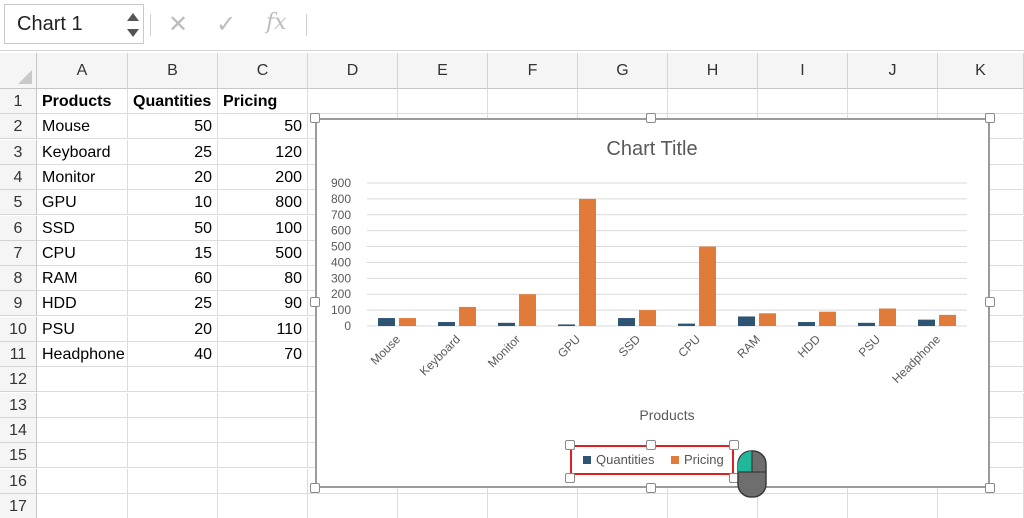 The height and width of the screenshot is (518, 1024). What do you see at coordinates (18, 506) in the screenshot?
I see `row-header-17: 17` at bounding box center [18, 506].